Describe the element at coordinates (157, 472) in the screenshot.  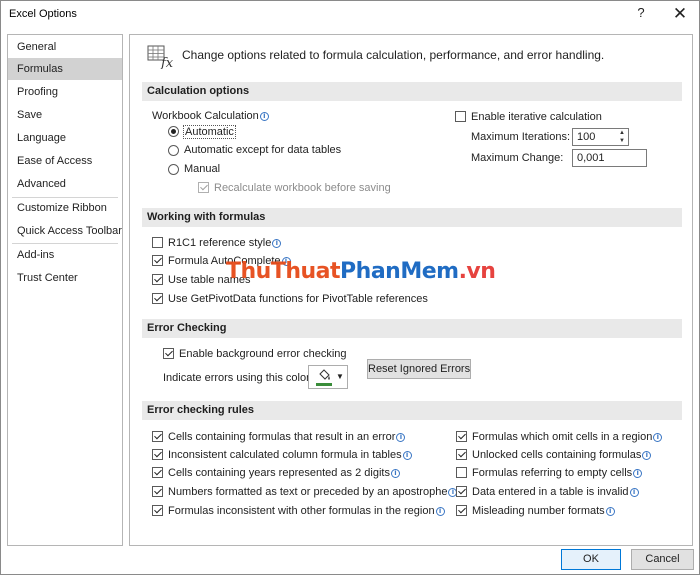
I see `checkbox-rule-two-digit-years` at that location.